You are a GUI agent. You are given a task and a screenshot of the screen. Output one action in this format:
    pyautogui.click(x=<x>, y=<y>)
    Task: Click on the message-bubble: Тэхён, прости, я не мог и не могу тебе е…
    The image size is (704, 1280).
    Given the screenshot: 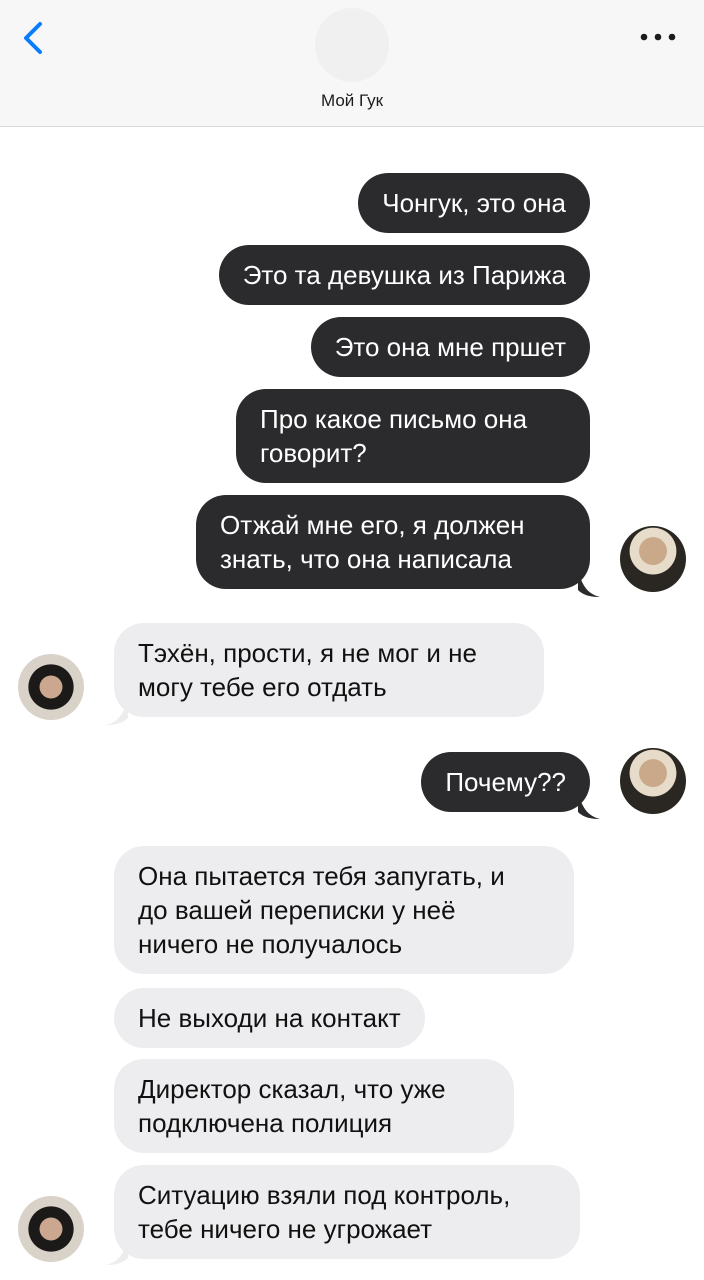 What is the action you would take?
    pyautogui.click(x=329, y=670)
    